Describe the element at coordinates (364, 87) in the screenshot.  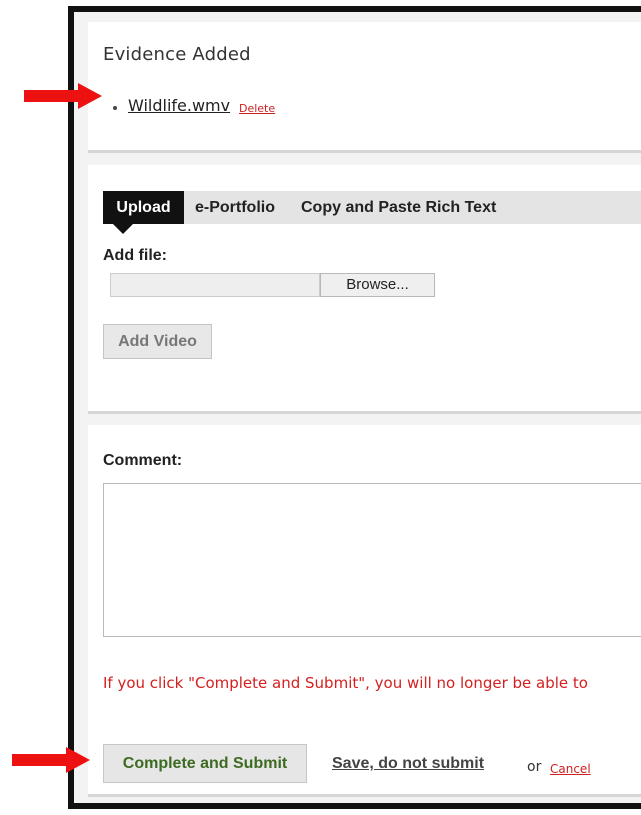
I see `evidence-panel: Evidence Added Wildlife.wmv Delete` at that location.